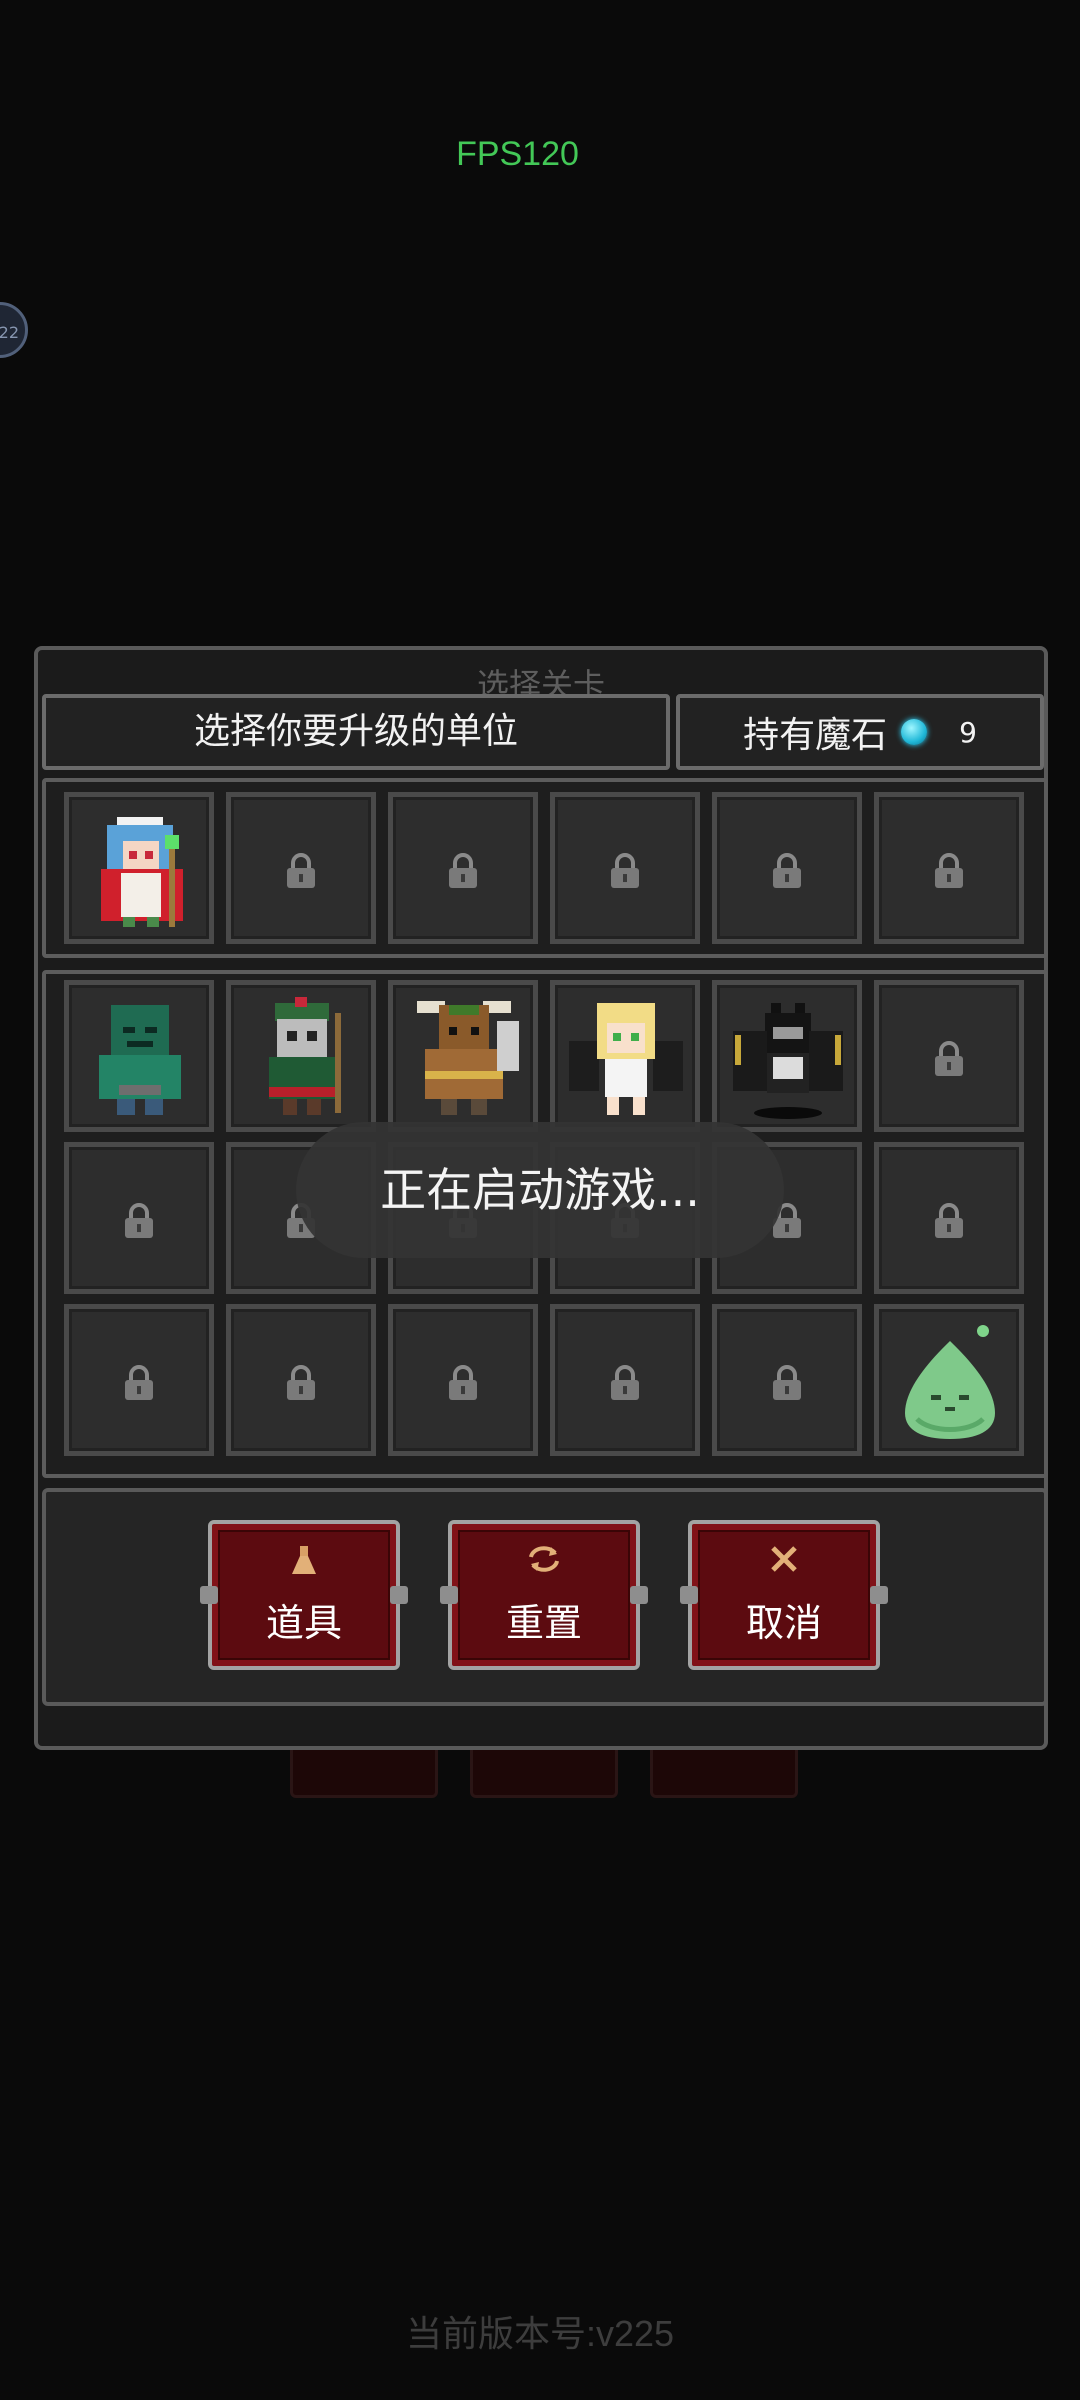 The image size is (1080, 2400). I want to click on reset-button: 重置, so click(544, 1595).